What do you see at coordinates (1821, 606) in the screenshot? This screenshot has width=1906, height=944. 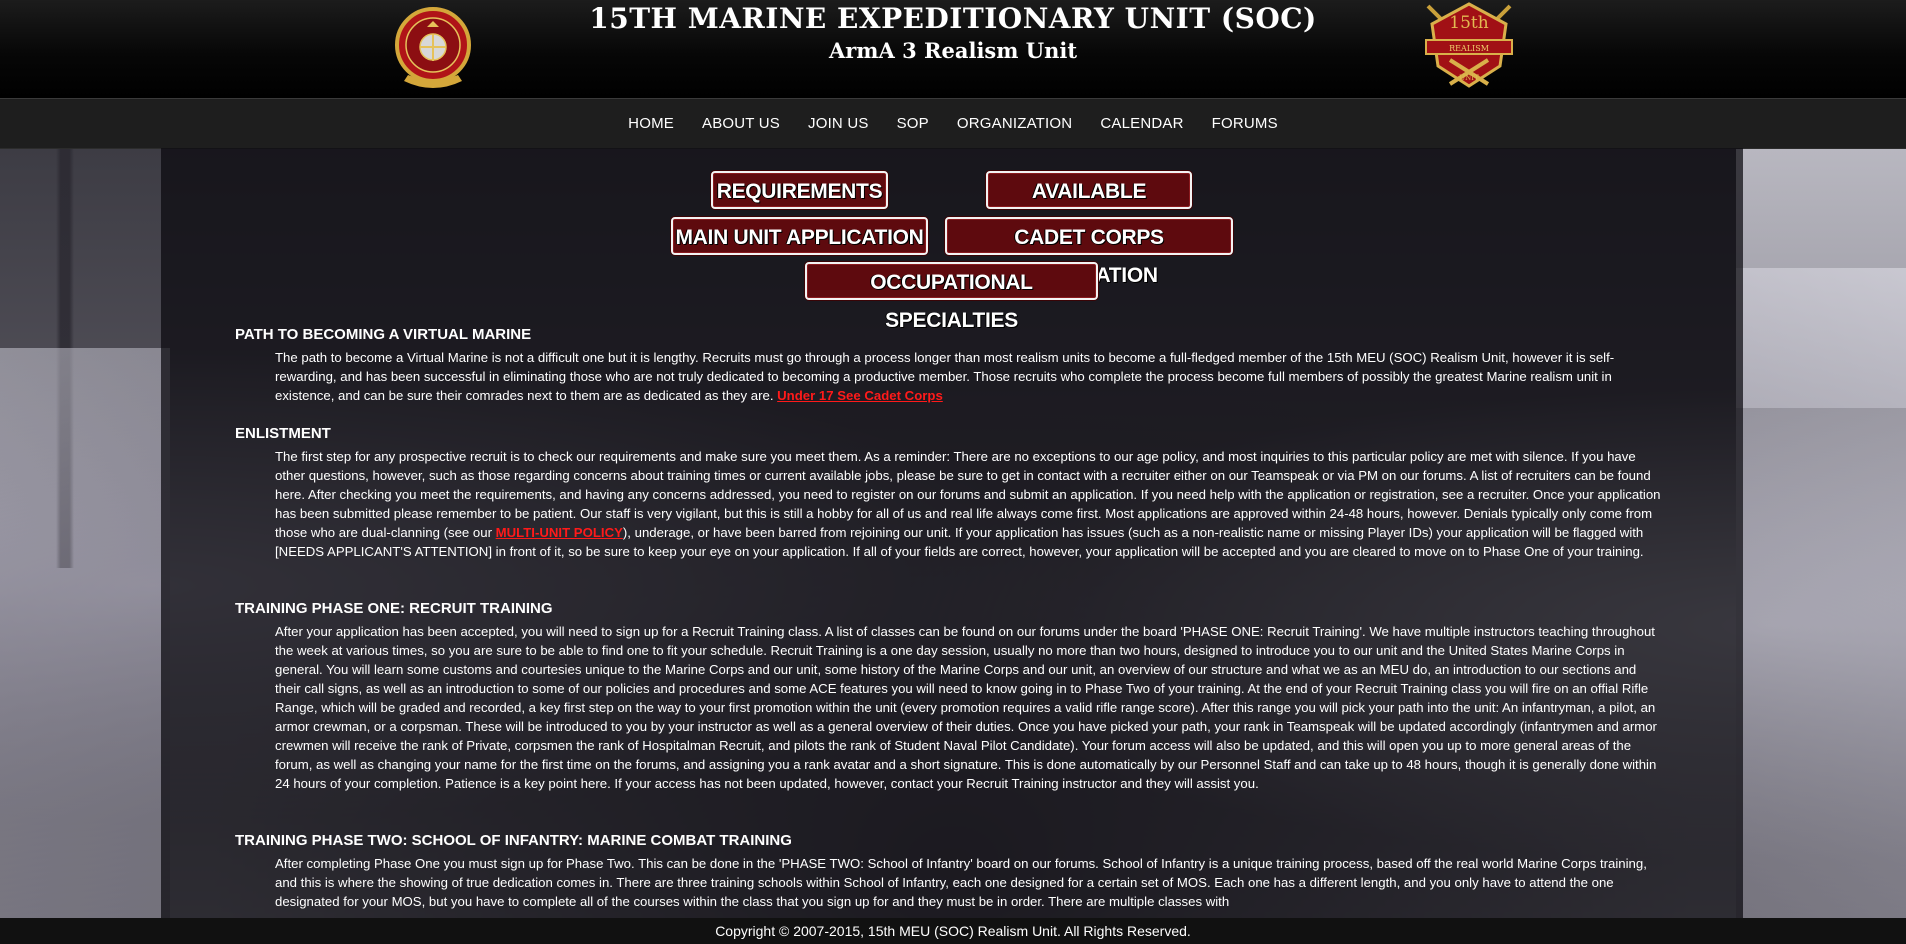 I see `background-snow-right` at bounding box center [1821, 606].